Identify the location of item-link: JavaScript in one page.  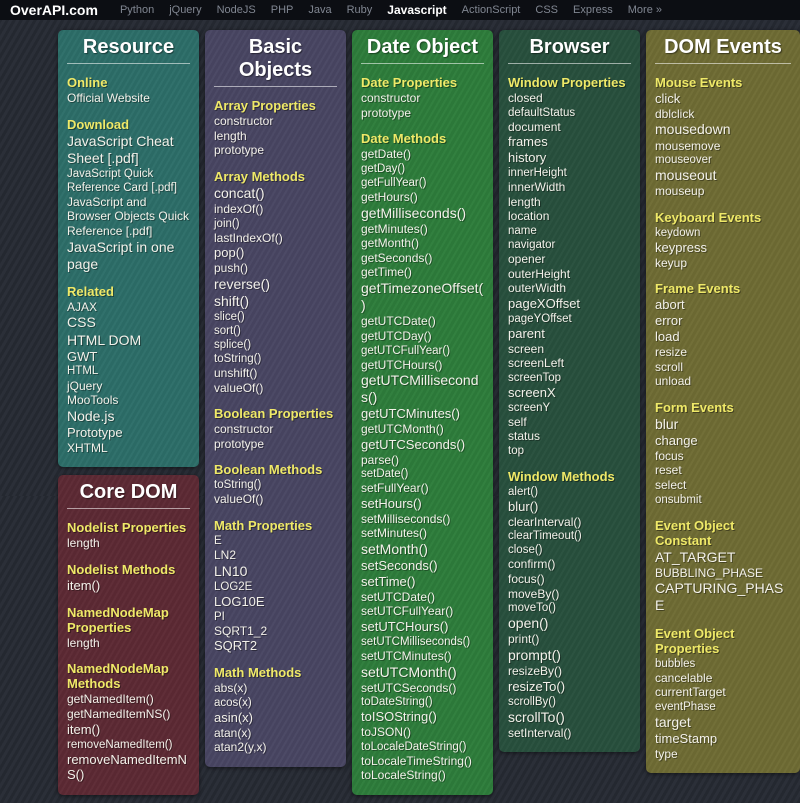
(128, 256).